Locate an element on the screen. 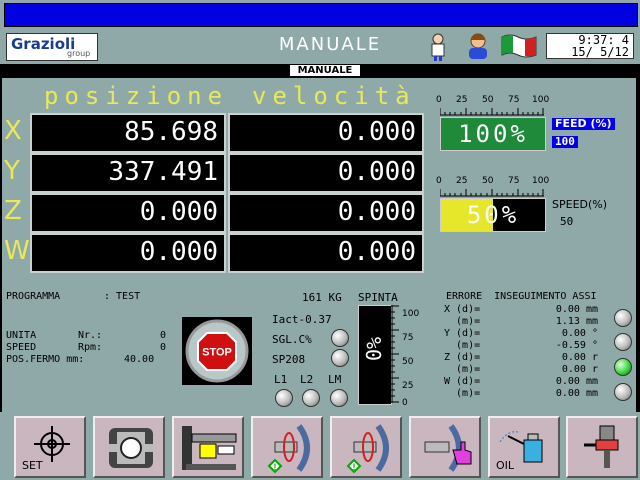 Image resolution: width=640 pixels, height=480 pixels. axis-z-status-led is located at coordinates (623, 367).